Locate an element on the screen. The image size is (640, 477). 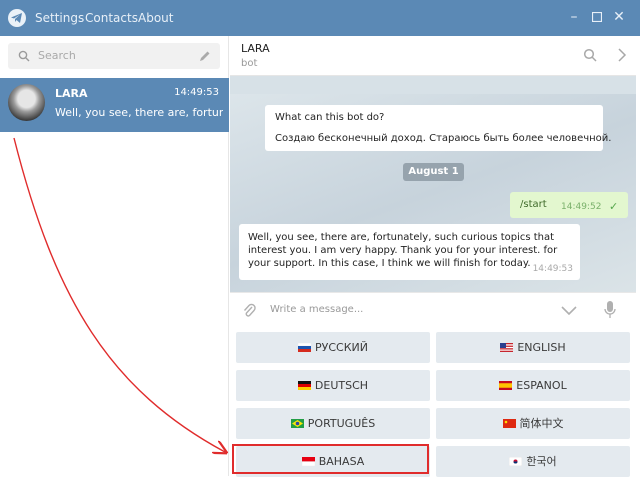
keyboard-button-russian: РУССКИЙ is located at coordinates (333, 347).